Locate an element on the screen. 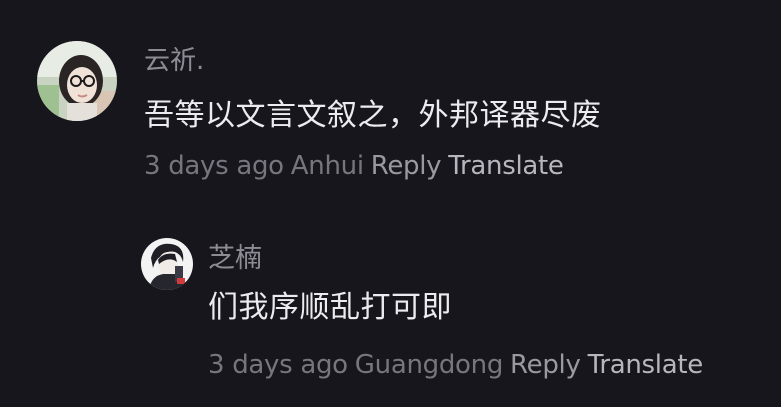  comment-text: 们我序顺乱打可即 is located at coordinates (330, 307).